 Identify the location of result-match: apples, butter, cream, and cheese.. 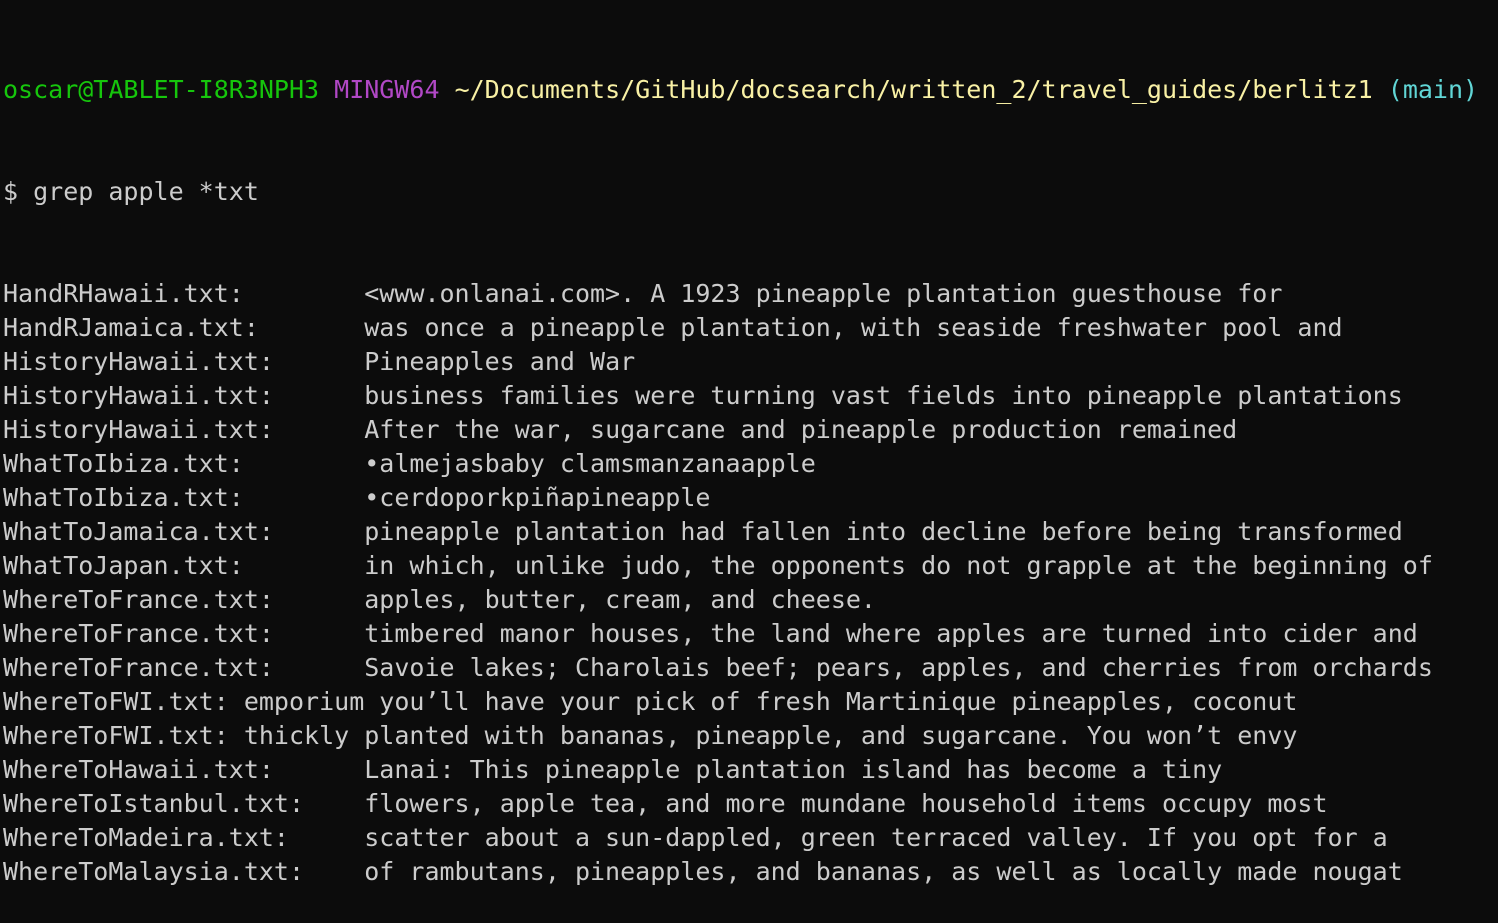
(574, 599).